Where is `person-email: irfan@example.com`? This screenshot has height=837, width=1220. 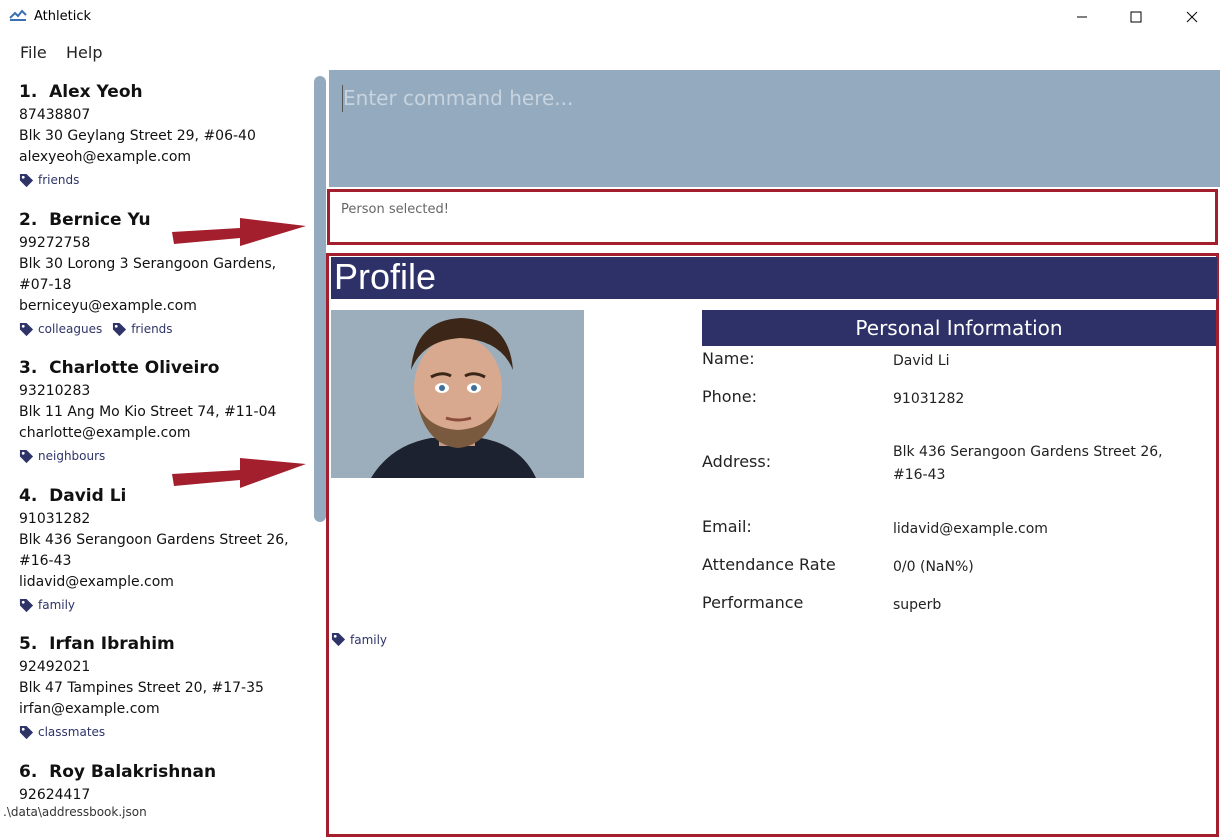
person-email: irfan@example.com is located at coordinates (89, 709).